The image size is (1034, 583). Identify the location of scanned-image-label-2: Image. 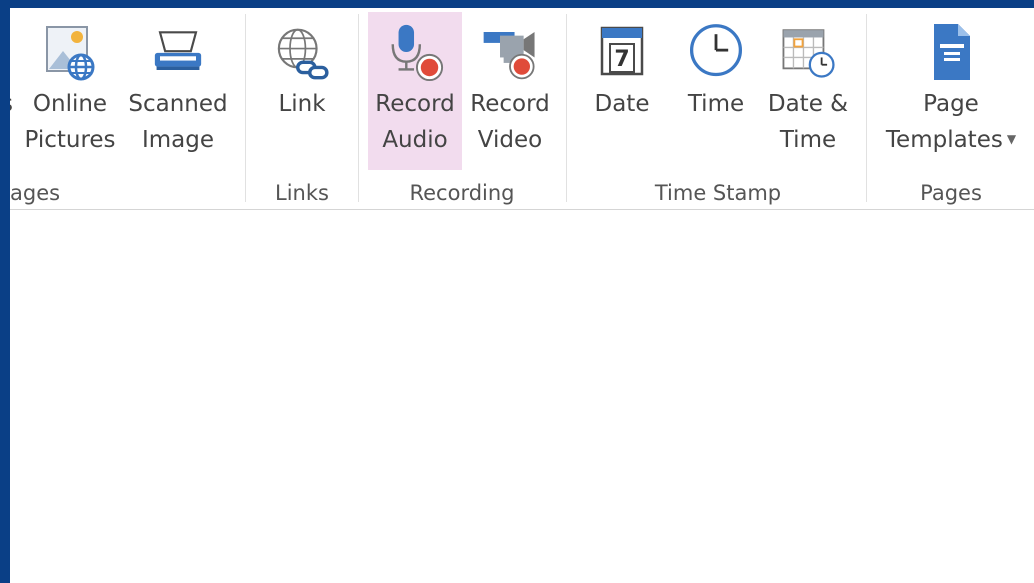
(178, 140).